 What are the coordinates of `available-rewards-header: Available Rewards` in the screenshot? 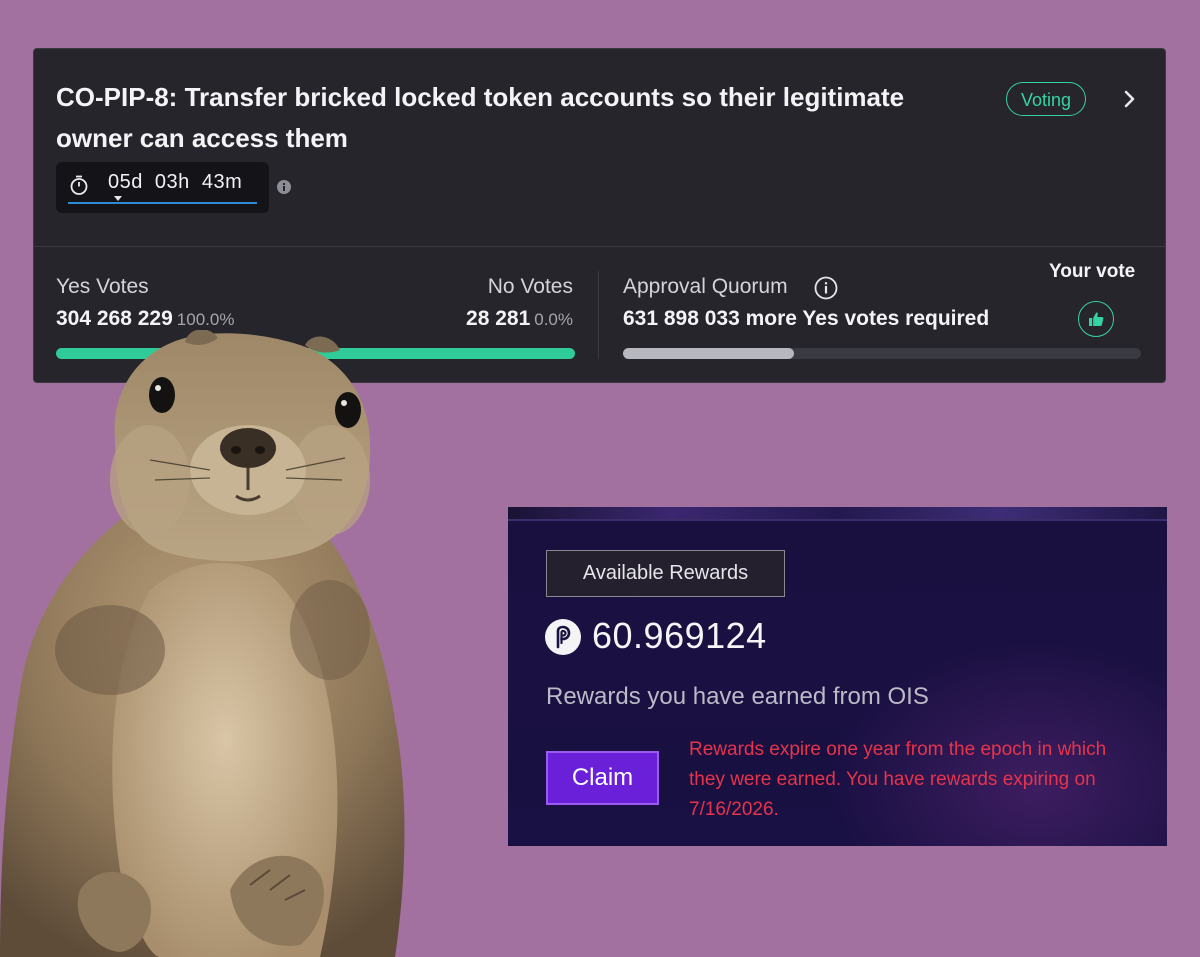 It's located at (665, 573).